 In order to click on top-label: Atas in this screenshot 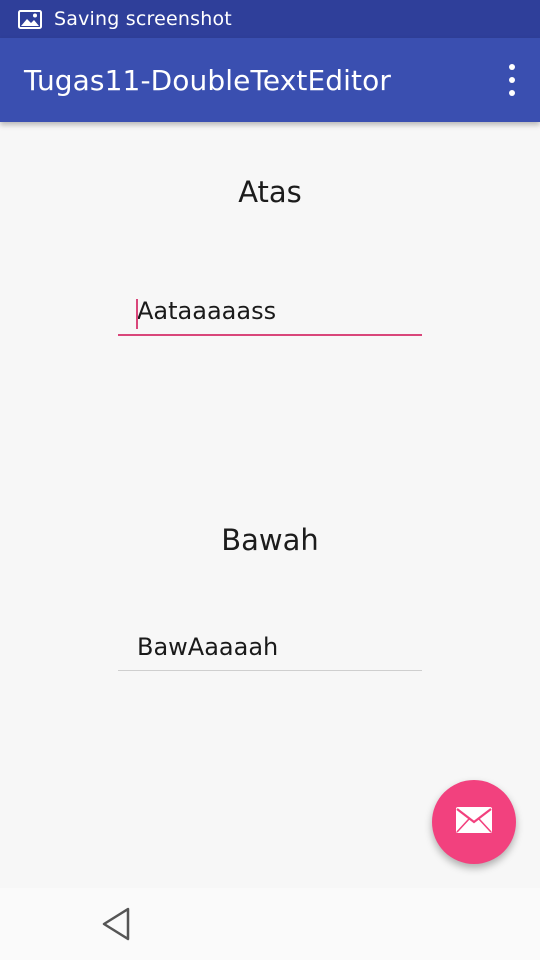, I will do `click(270, 192)`.